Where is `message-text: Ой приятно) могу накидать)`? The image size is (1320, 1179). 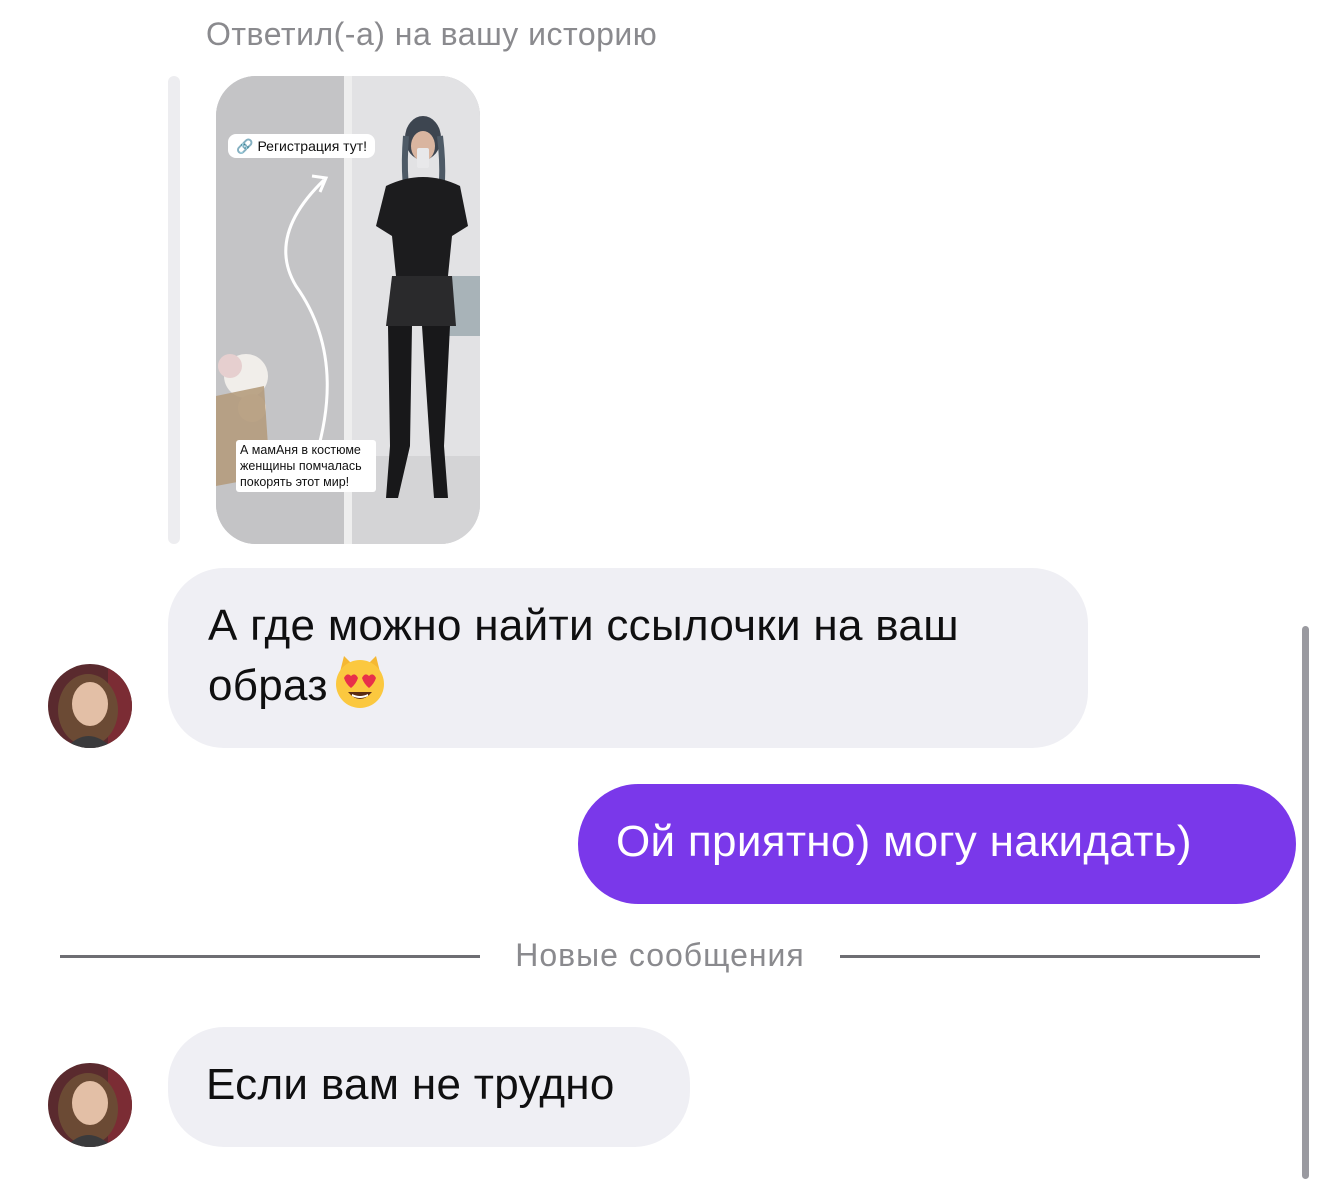
message-text: Ой приятно) могу накидать) is located at coordinates (904, 841).